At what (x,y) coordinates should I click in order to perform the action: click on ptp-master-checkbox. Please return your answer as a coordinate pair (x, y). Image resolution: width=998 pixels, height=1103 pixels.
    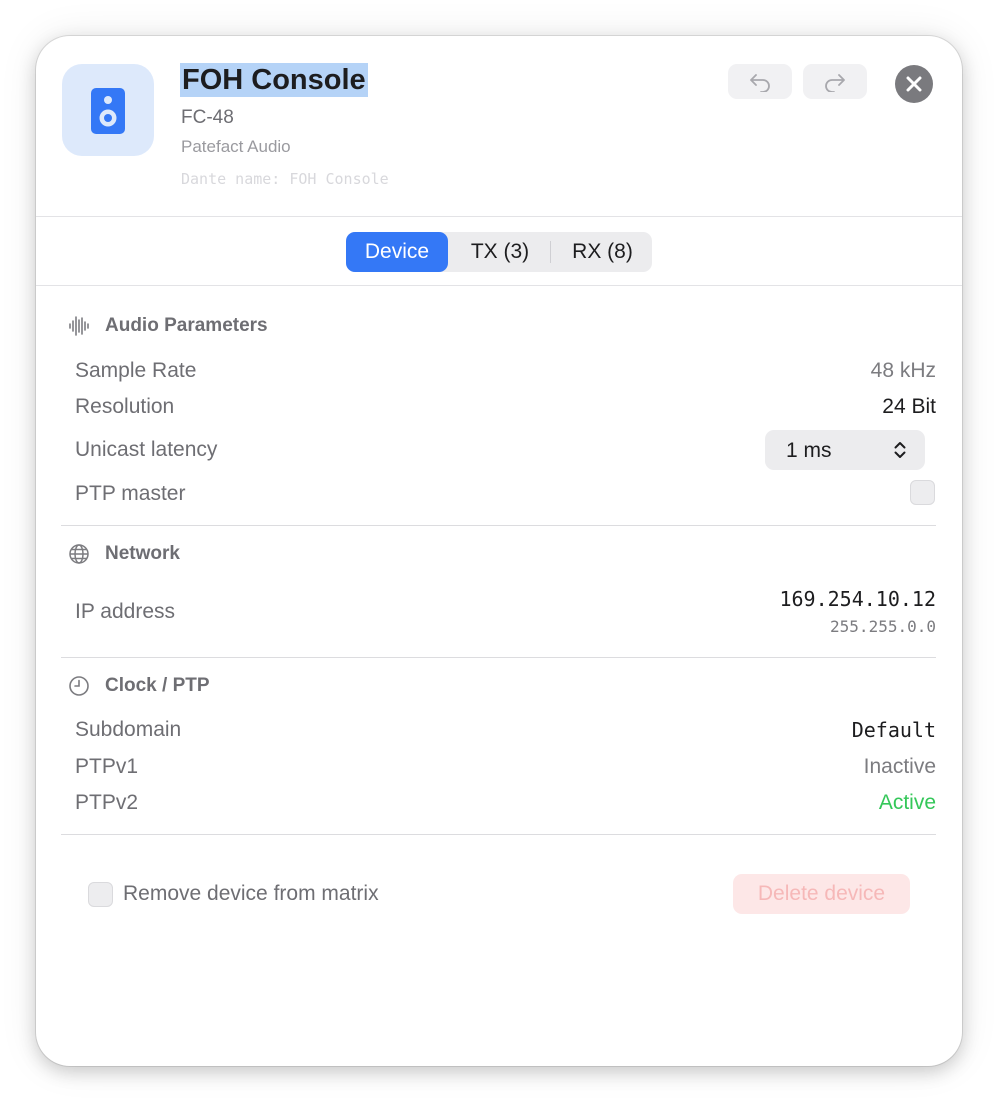
    Looking at the image, I should click on (922, 492).